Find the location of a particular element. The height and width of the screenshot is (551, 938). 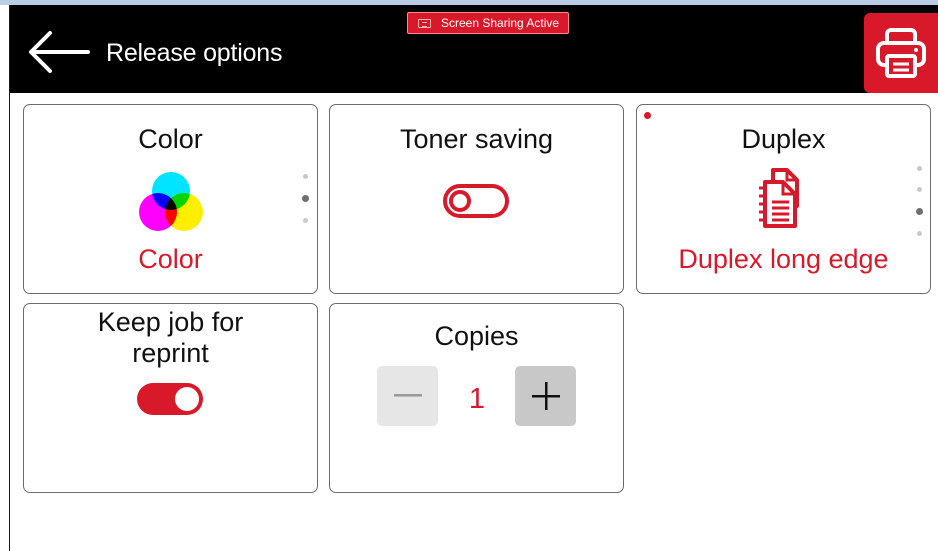

screen-share-icon is located at coordinates (424, 23).